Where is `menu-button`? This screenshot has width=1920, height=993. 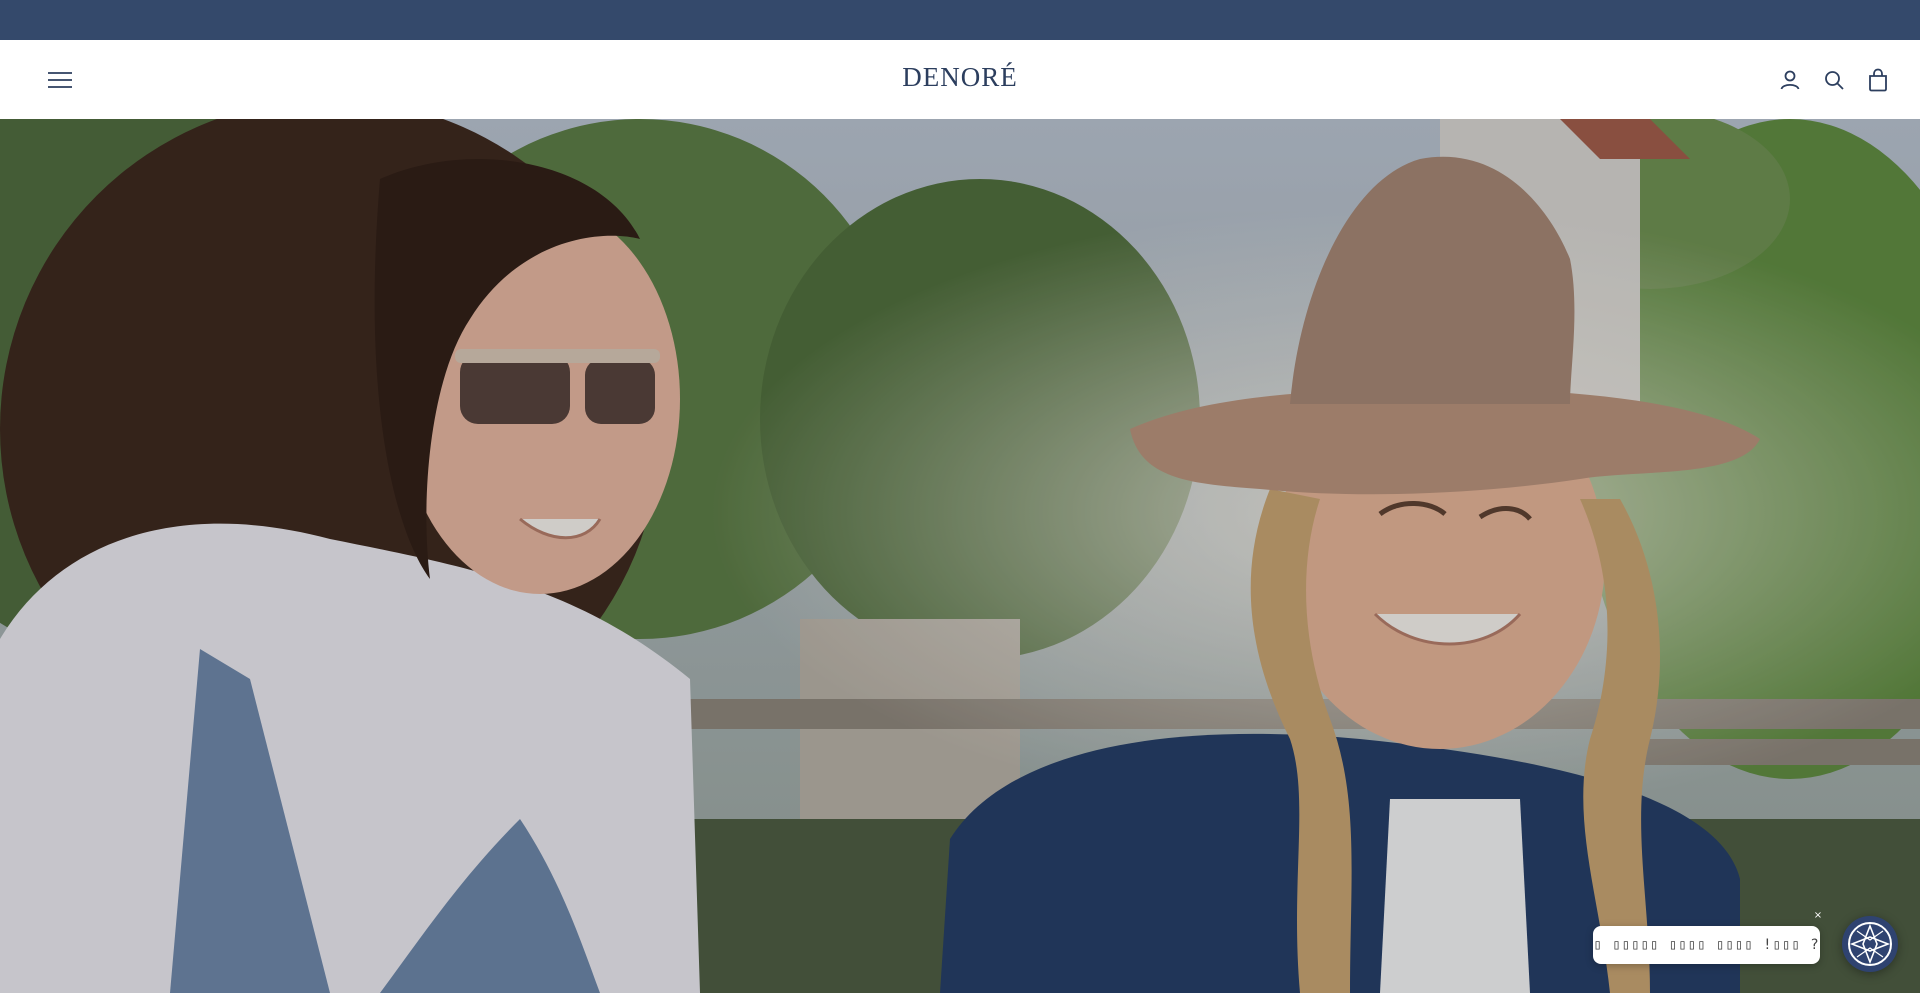 menu-button is located at coordinates (60, 80).